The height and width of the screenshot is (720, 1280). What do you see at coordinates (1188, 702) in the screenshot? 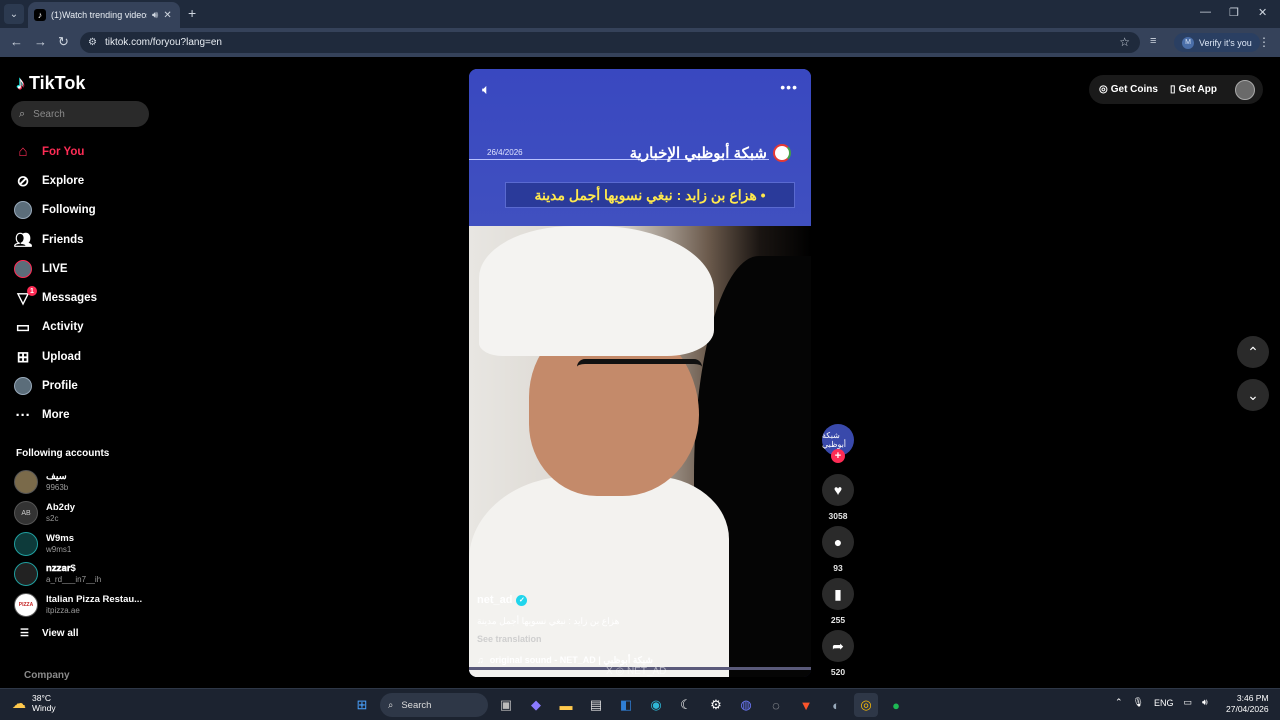
I see `network-icon: ▭` at bounding box center [1188, 702].